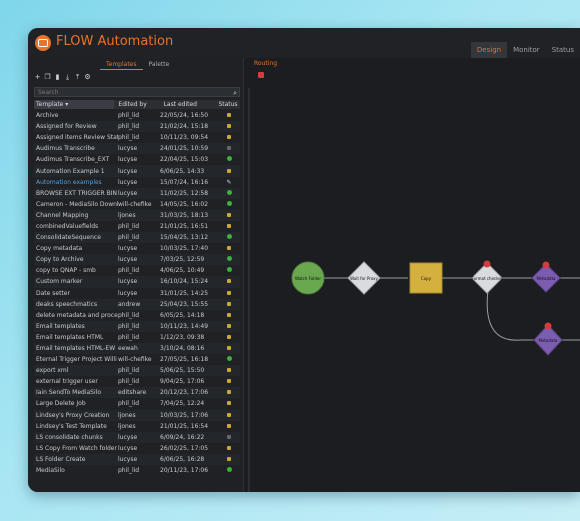 The height and width of the screenshot is (521, 580). What do you see at coordinates (563, 50) in the screenshot?
I see `tab-status: Status` at bounding box center [563, 50].